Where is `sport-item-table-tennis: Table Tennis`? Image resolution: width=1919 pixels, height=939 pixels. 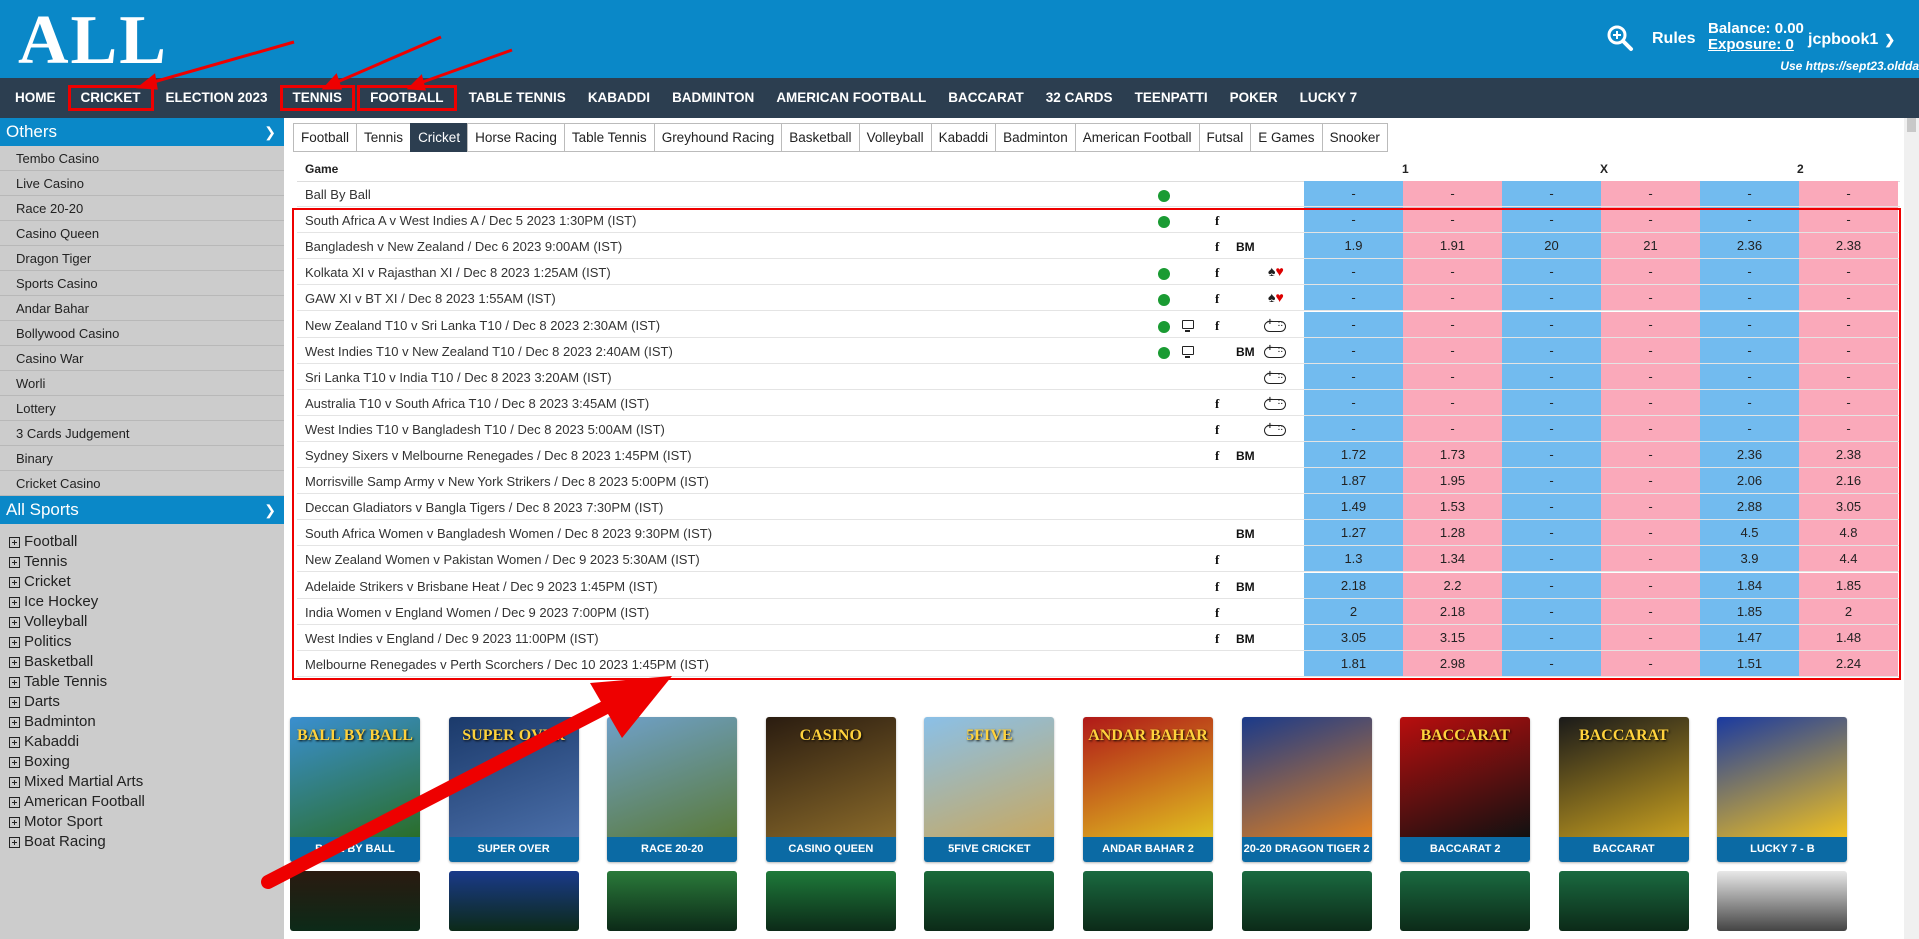
sport-item-table-tennis: Table Tennis is located at coordinates (142, 682).